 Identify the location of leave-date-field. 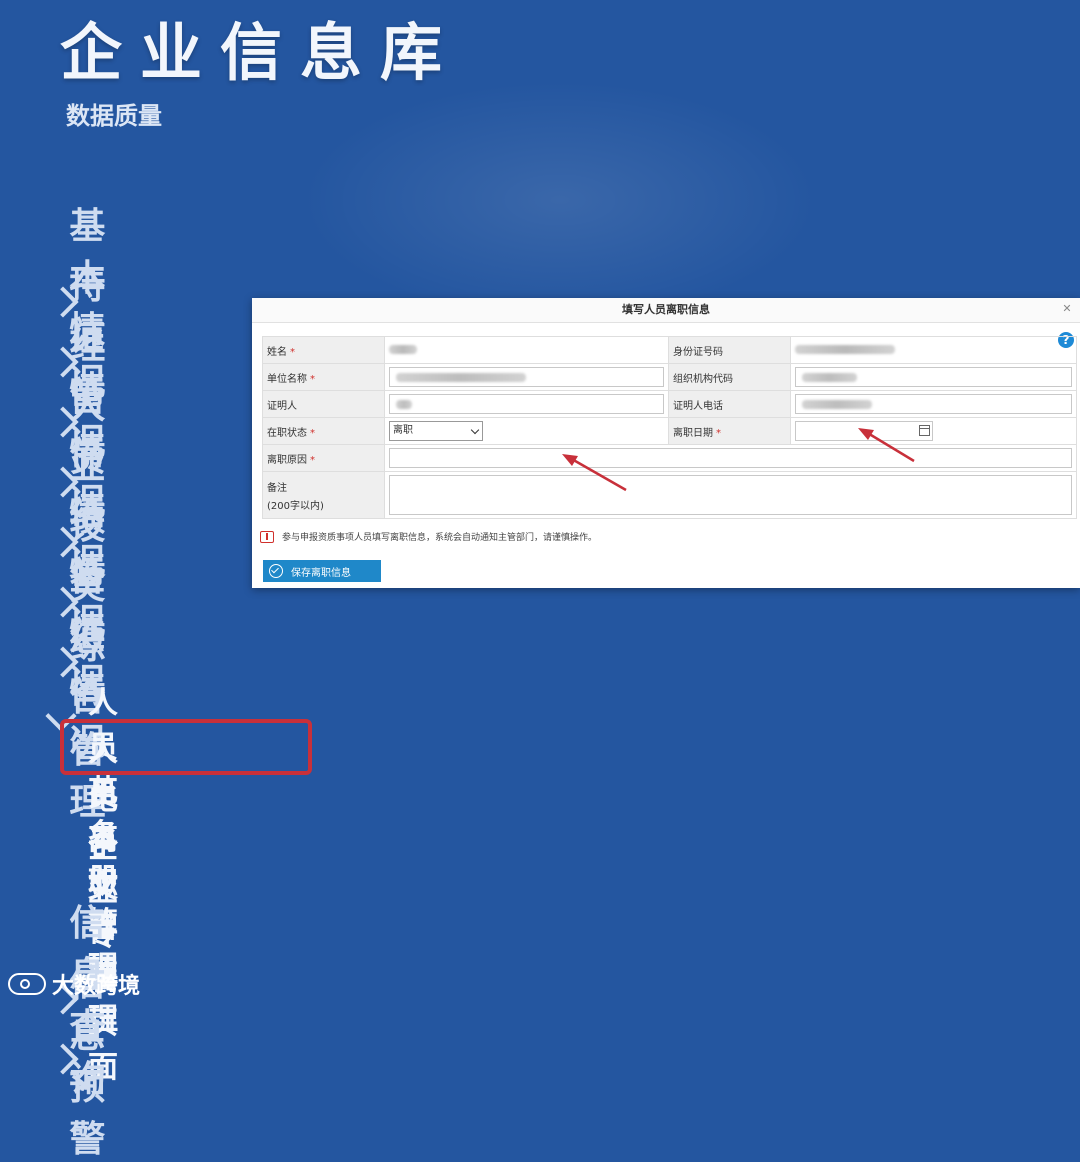
(864, 431).